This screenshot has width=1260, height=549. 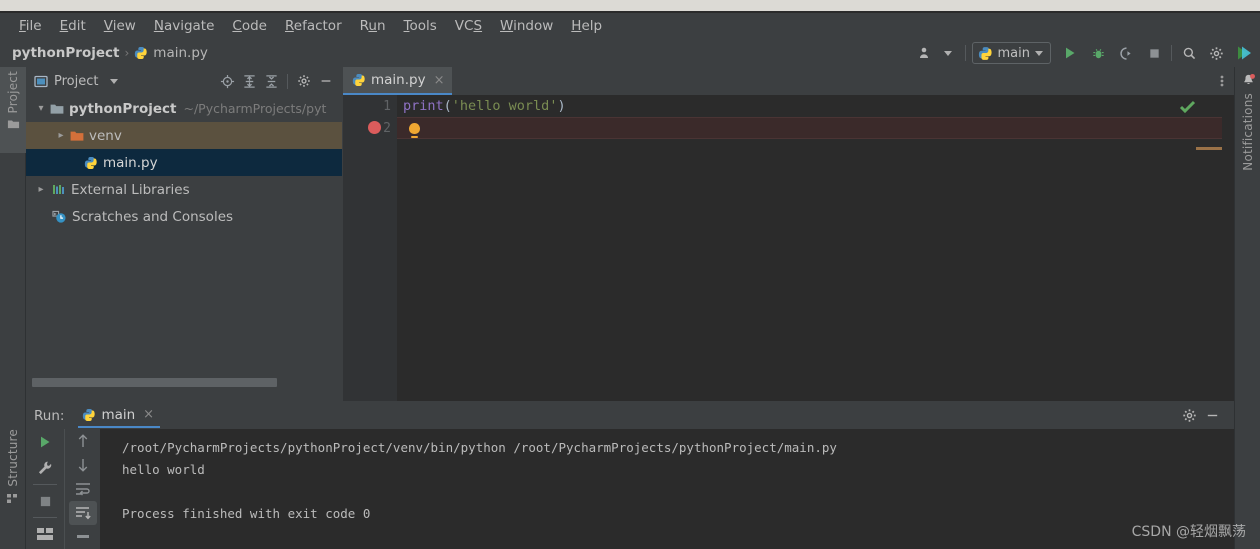 What do you see at coordinates (83, 489) in the screenshot?
I see `soft-wrap-icon` at bounding box center [83, 489].